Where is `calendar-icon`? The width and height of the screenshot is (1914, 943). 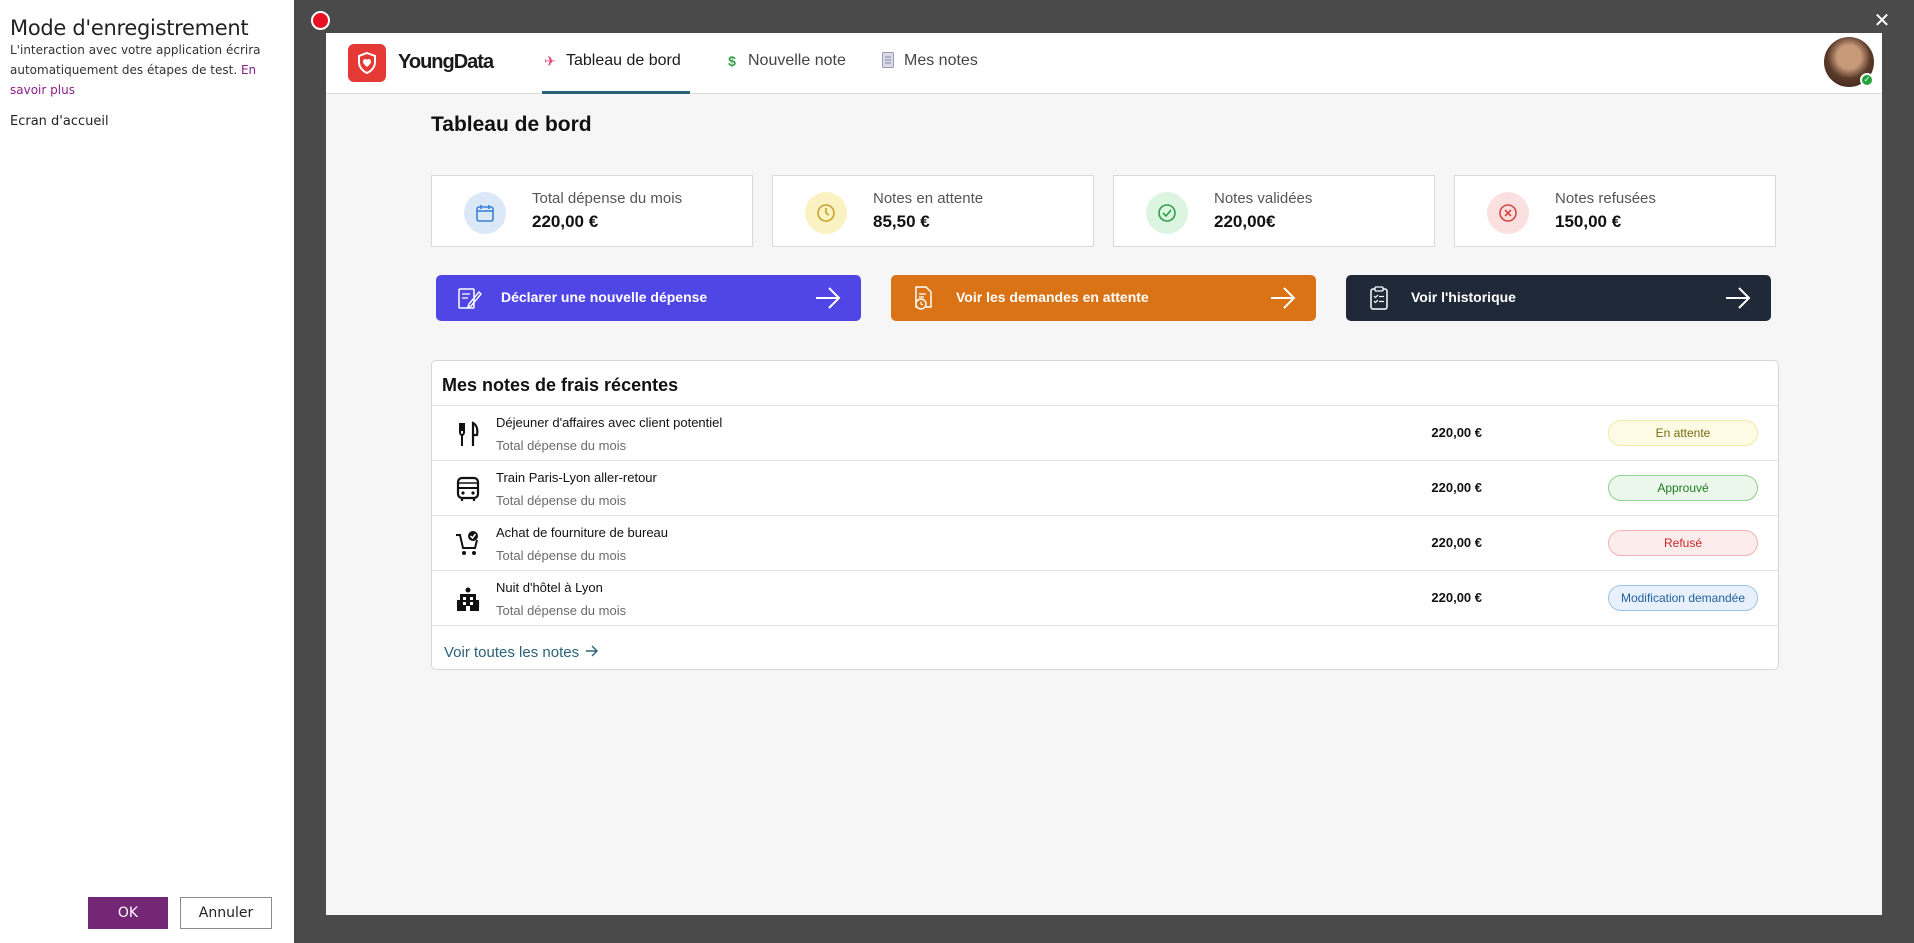
calendar-icon is located at coordinates (485, 213).